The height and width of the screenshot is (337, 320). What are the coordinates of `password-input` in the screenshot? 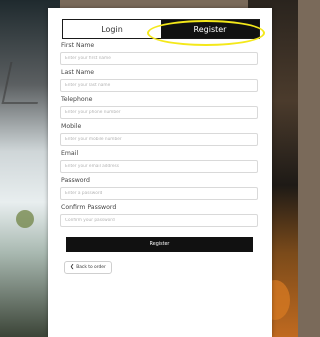 It's located at (159, 193).